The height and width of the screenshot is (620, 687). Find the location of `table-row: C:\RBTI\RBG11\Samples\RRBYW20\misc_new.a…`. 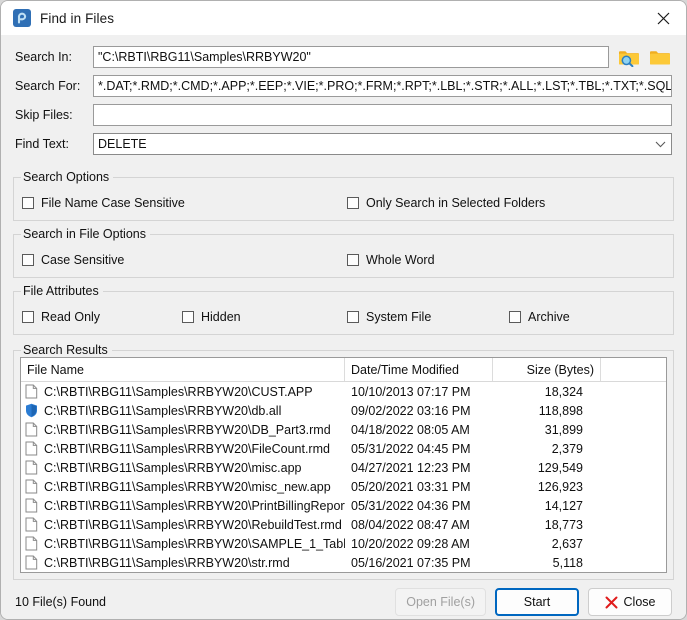

table-row: C:\RBTI\RBG11\Samples\RRBYW20\misc_new.a… is located at coordinates (343, 486).